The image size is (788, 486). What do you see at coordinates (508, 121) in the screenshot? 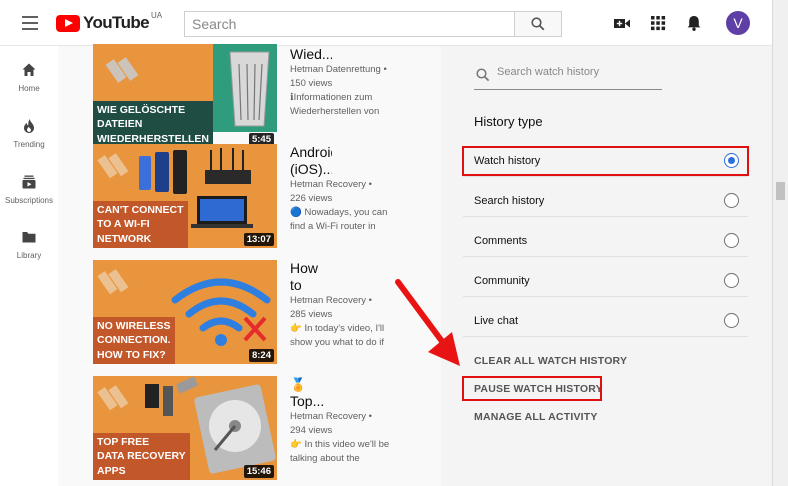
I see `history-type-title: History type` at bounding box center [508, 121].